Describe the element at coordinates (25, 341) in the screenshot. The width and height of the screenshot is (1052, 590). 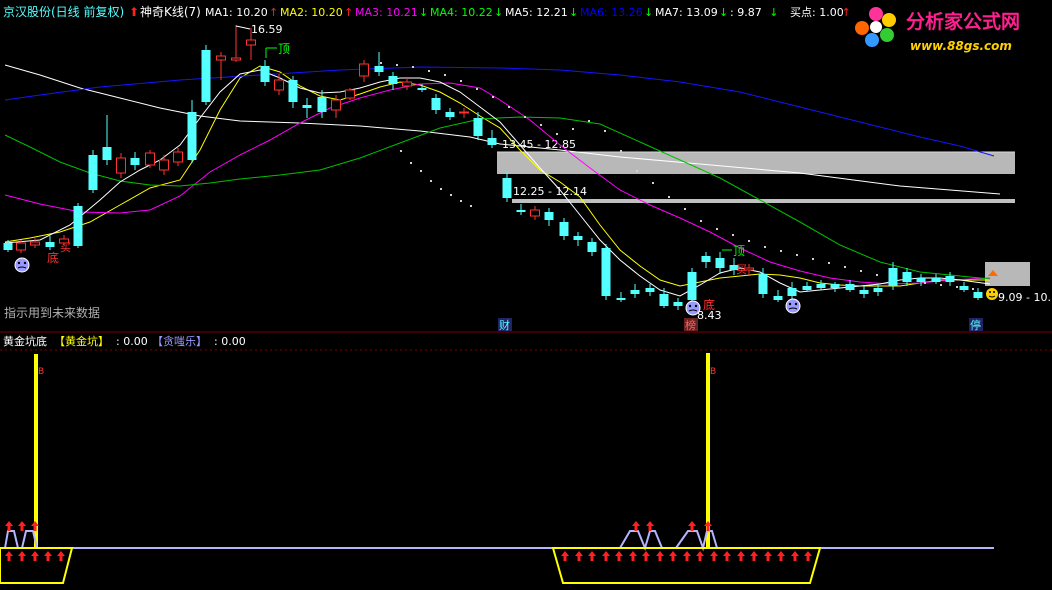
I see `sub-indicator-name: 黄金坑底` at that location.